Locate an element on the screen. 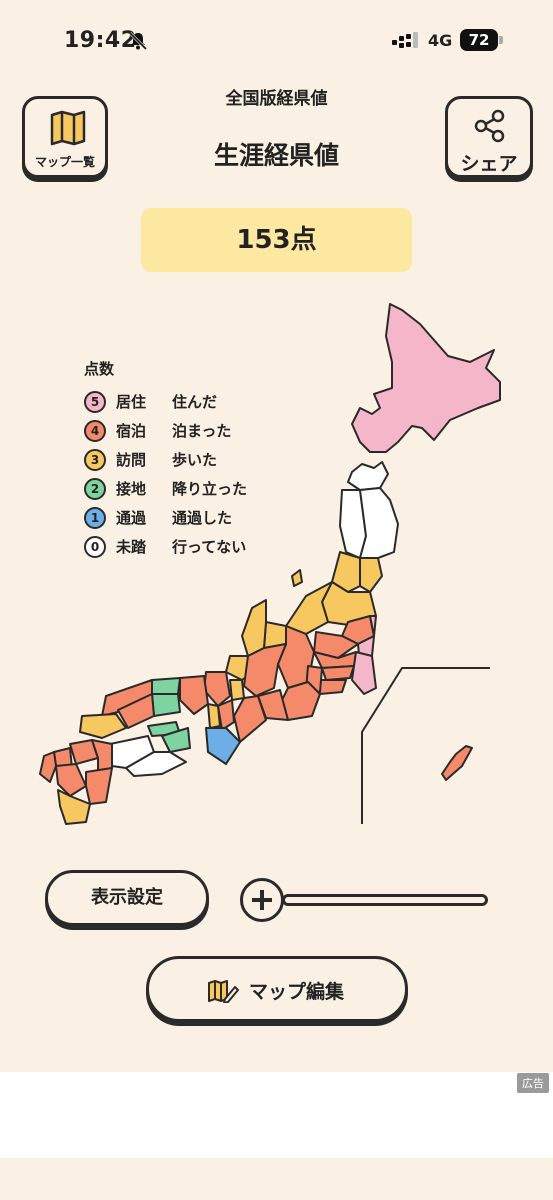 The height and width of the screenshot is (1200, 553). legend-desc-1: 通過した is located at coordinates (202, 518).